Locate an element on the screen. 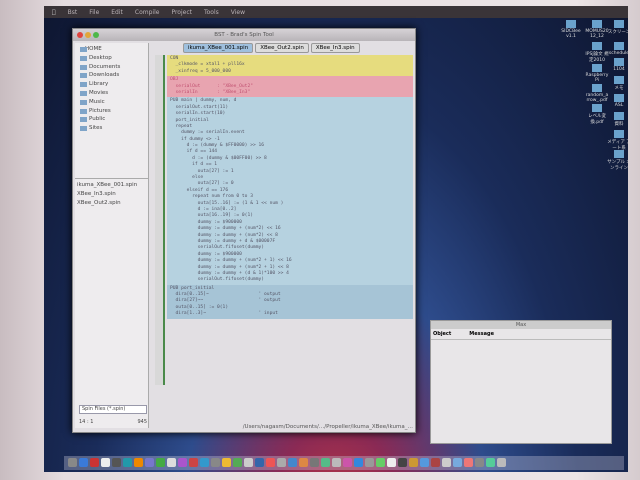  tree-item-desktop: Desktop is located at coordinates (111, 58).